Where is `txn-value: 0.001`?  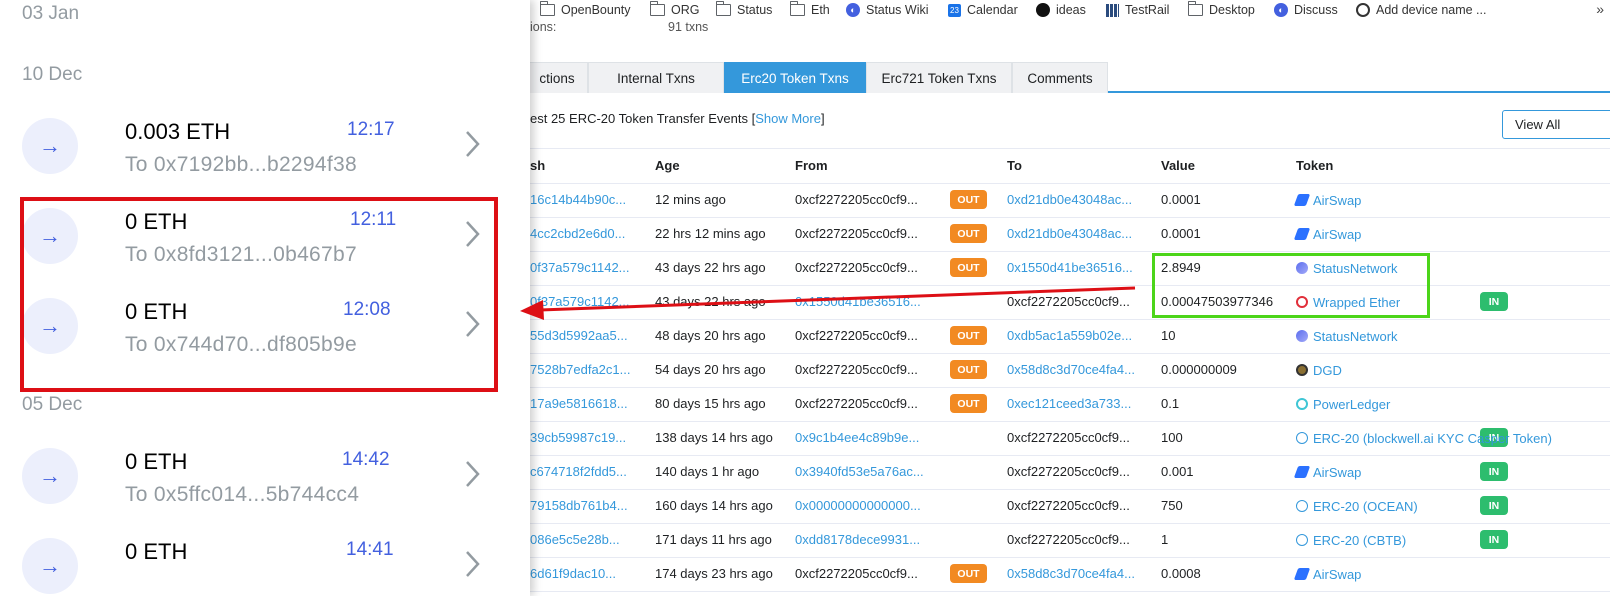
txn-value: 0.001 is located at coordinates (1177, 471).